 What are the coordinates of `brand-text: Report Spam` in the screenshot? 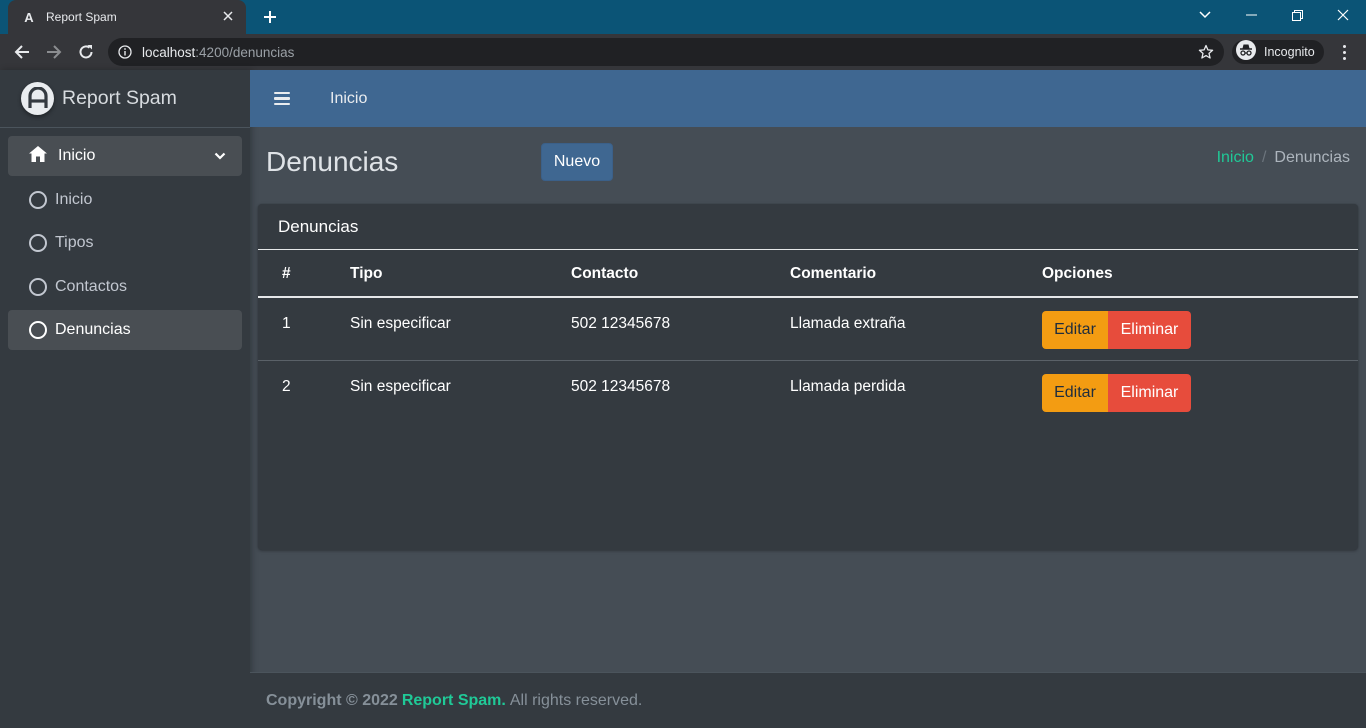 It's located at (119, 98).